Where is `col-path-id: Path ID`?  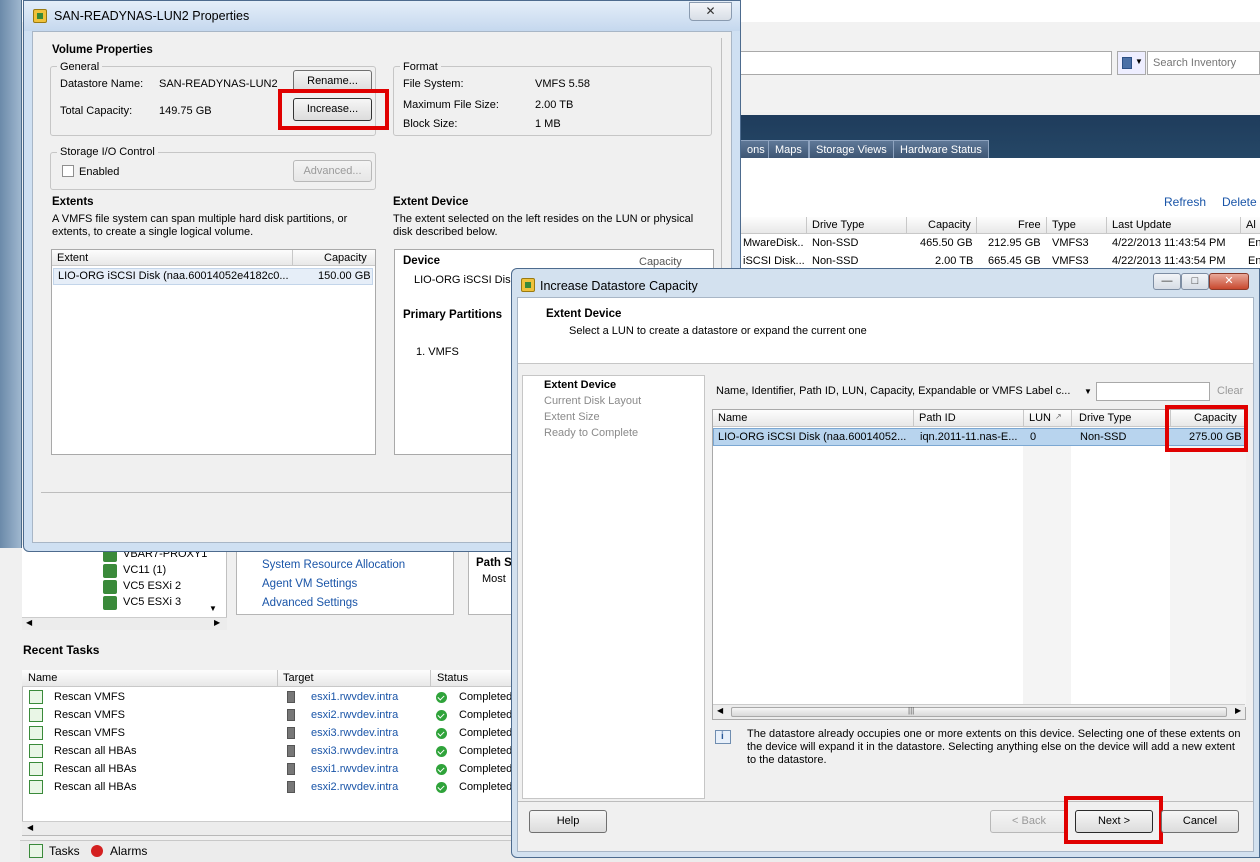
col-path-id: Path ID is located at coordinates (937, 418).